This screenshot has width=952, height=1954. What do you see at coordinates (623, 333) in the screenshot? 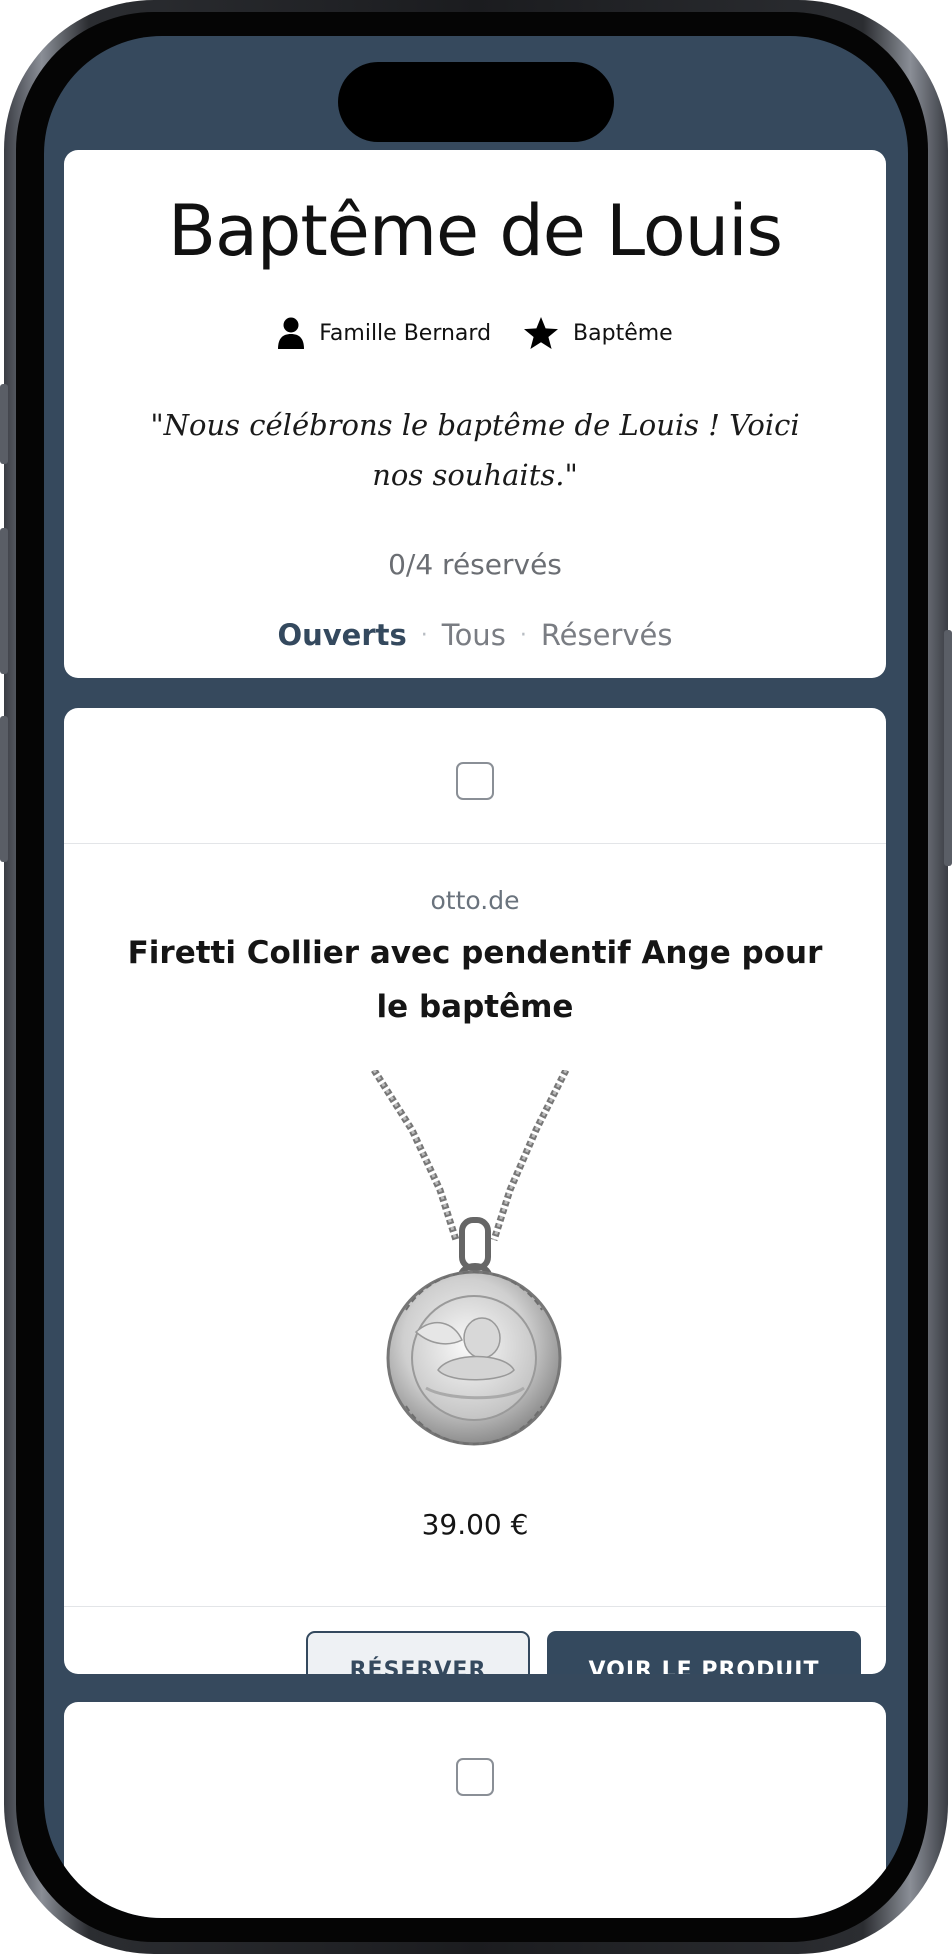
I see `event-label: Baptême` at bounding box center [623, 333].